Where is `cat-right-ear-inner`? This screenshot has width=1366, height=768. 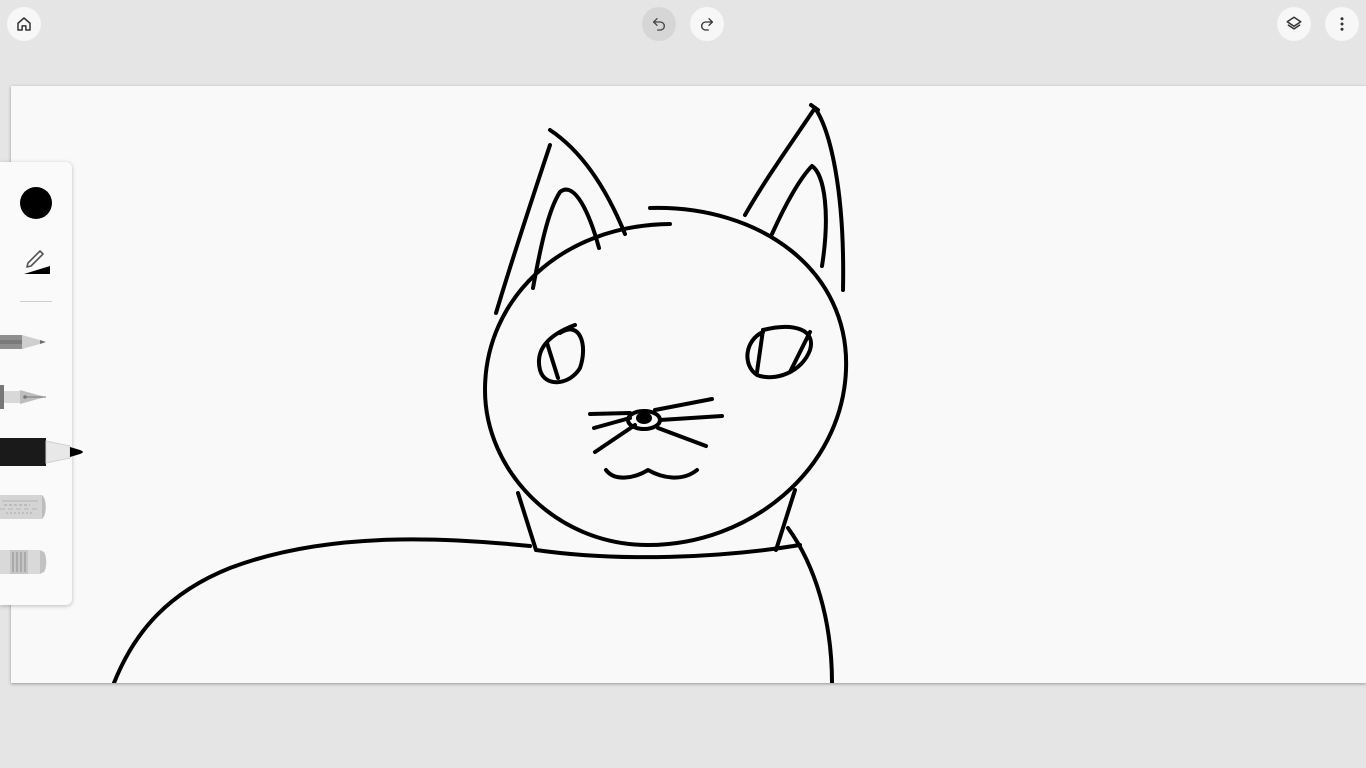
cat-right-ear-inner is located at coordinates (799, 216).